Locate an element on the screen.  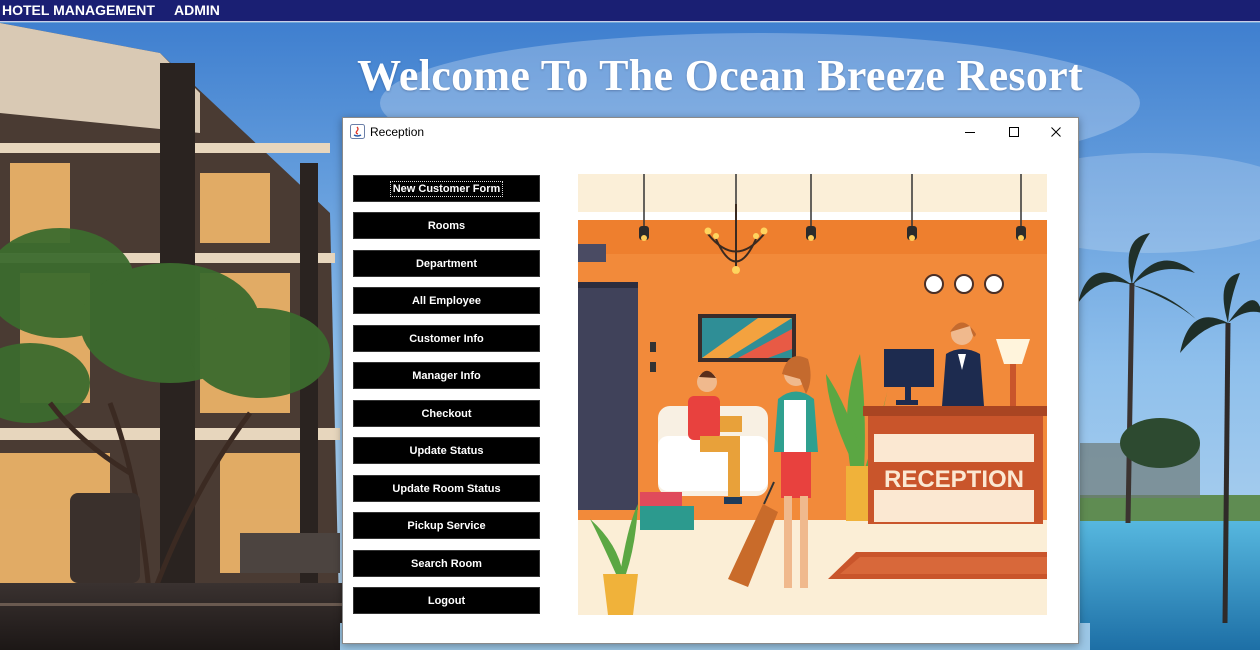
rooms-button: Rooms is located at coordinates (446, 225).